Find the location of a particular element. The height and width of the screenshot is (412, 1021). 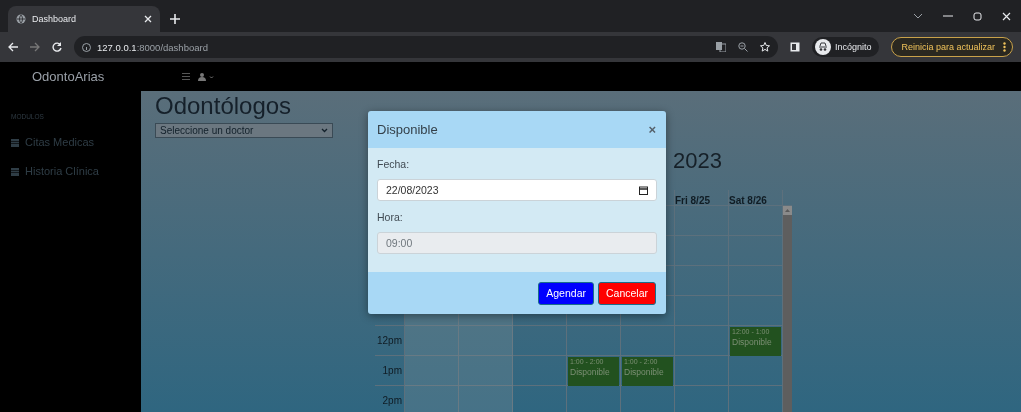

restore-icon is located at coordinates (977, 16).